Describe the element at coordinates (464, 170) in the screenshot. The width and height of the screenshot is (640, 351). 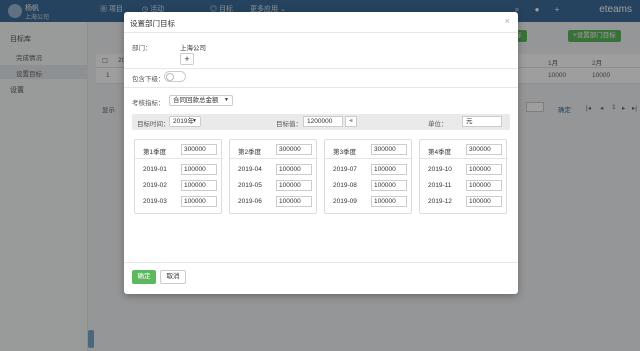
I see `month-row: 2019-10 100000` at that location.